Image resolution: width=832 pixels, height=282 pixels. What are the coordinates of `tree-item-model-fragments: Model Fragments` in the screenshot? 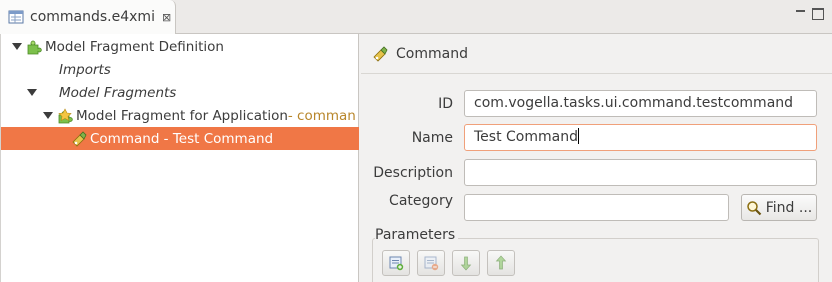 It's located at (180, 92).